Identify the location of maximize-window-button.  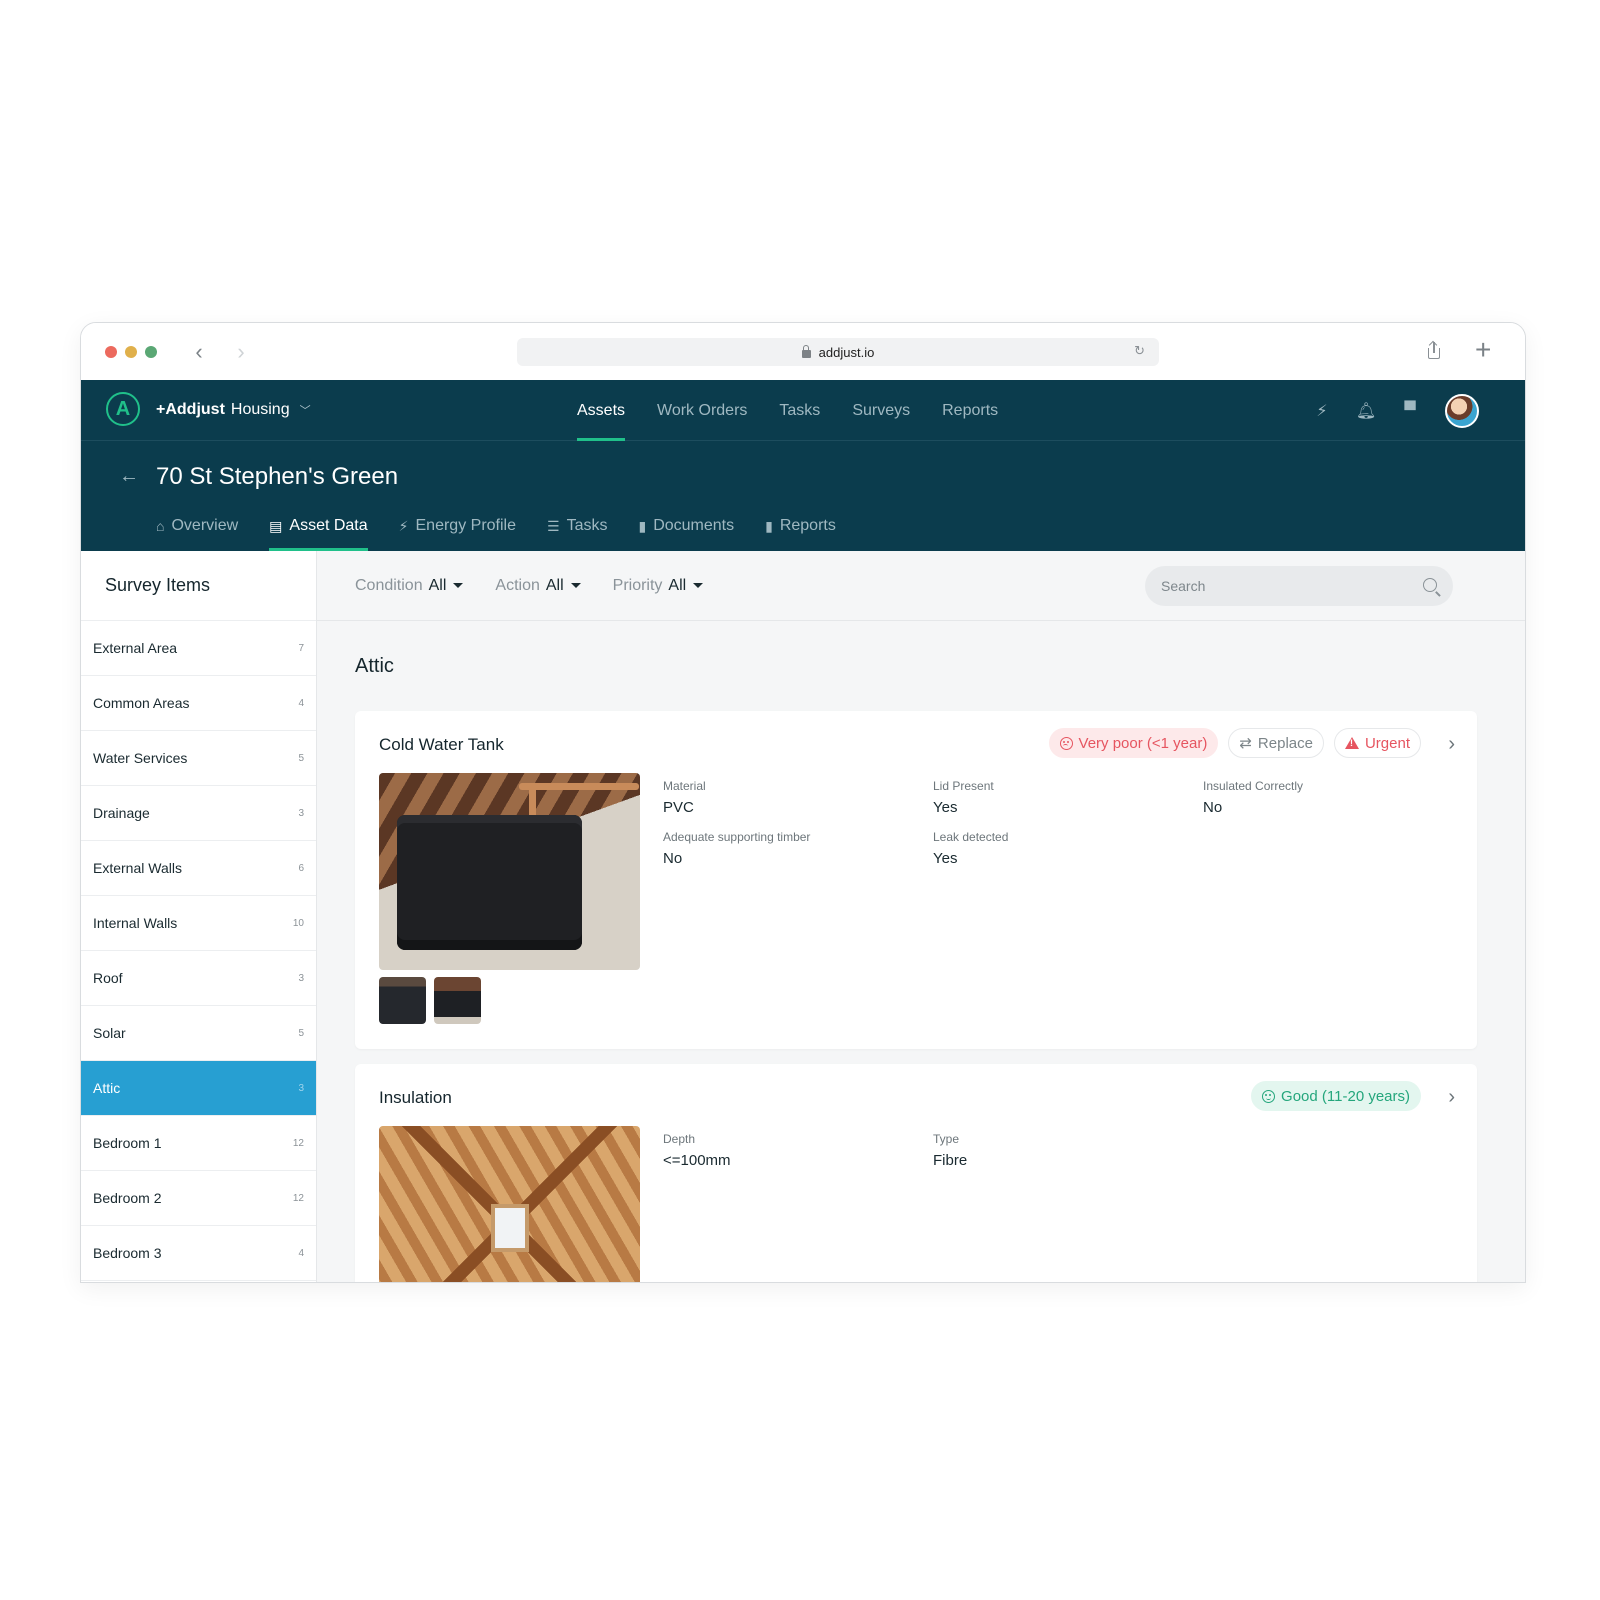
(151, 352).